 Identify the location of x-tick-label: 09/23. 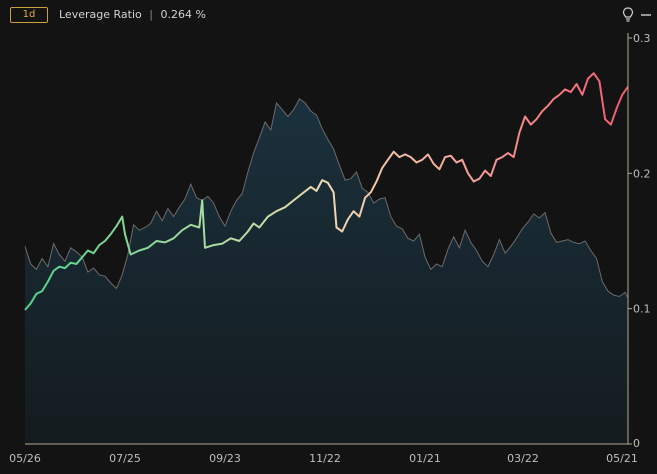
(225, 458).